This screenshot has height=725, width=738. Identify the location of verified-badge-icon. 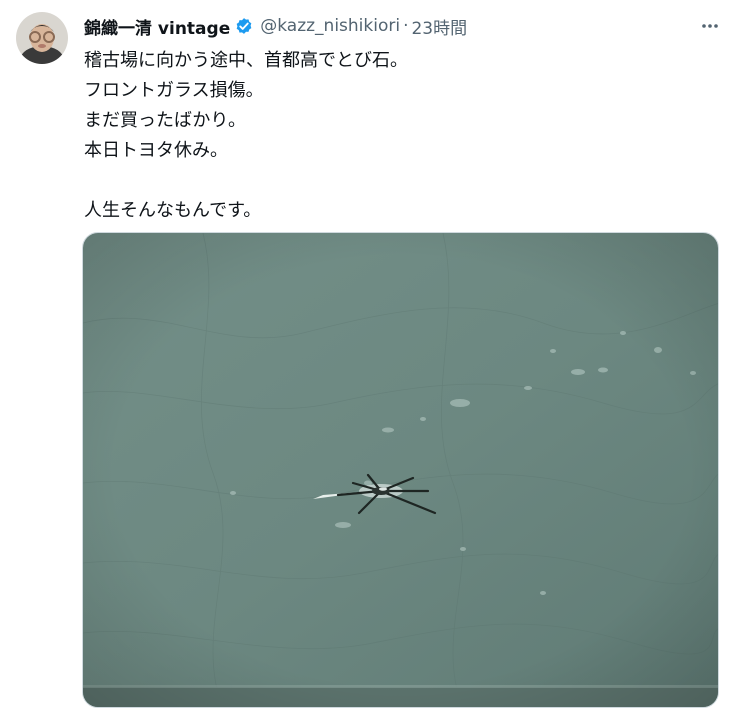
(244, 26).